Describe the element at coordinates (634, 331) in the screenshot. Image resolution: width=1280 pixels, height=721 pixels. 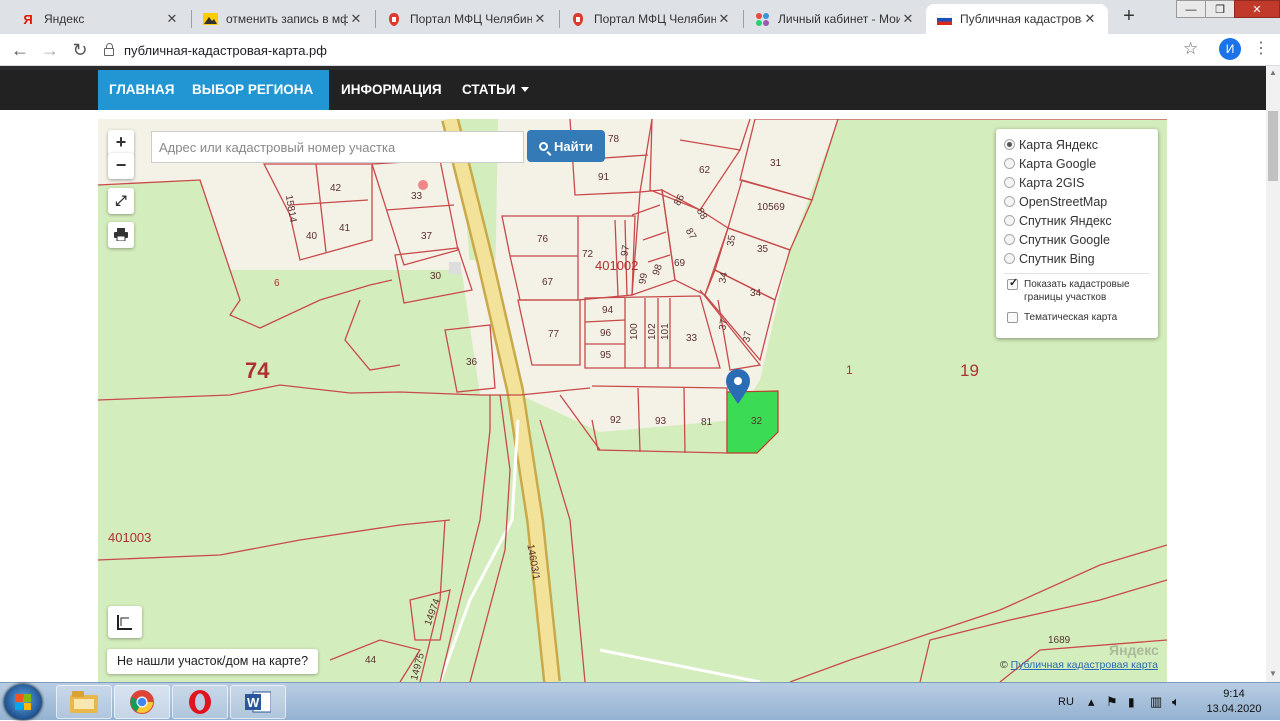
I see `parcel-label: 100` at that location.